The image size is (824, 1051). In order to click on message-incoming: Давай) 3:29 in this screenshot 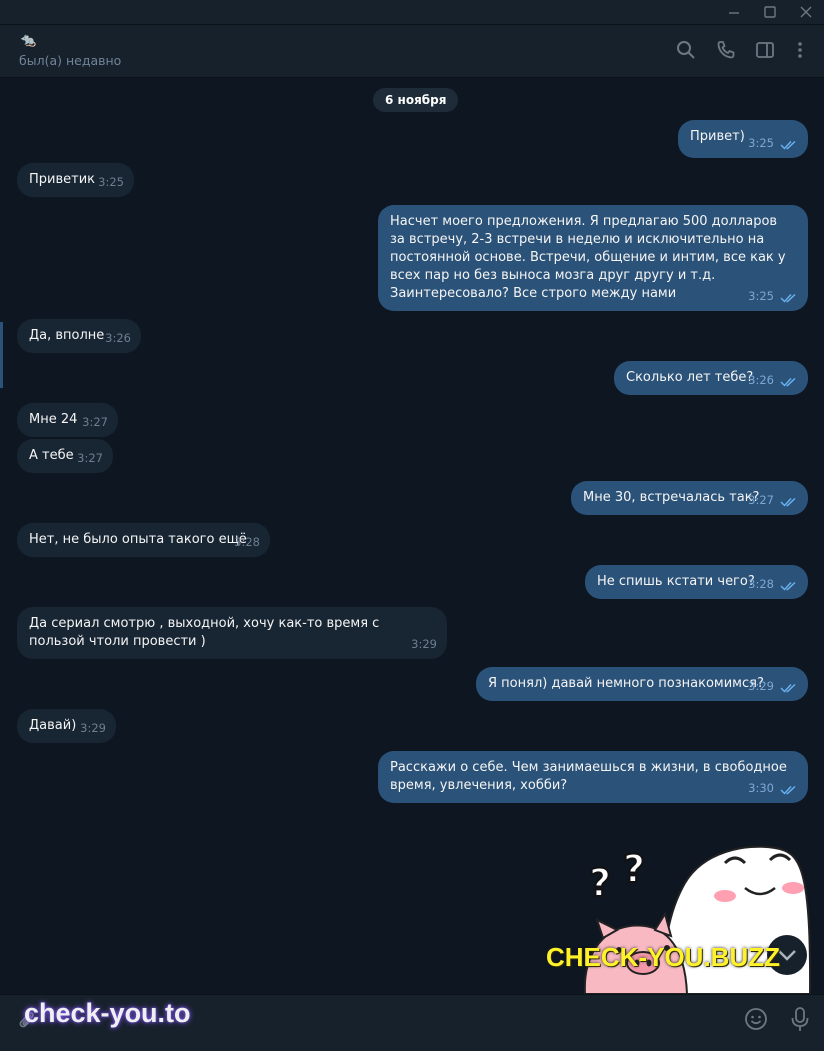, I will do `click(66, 726)`.